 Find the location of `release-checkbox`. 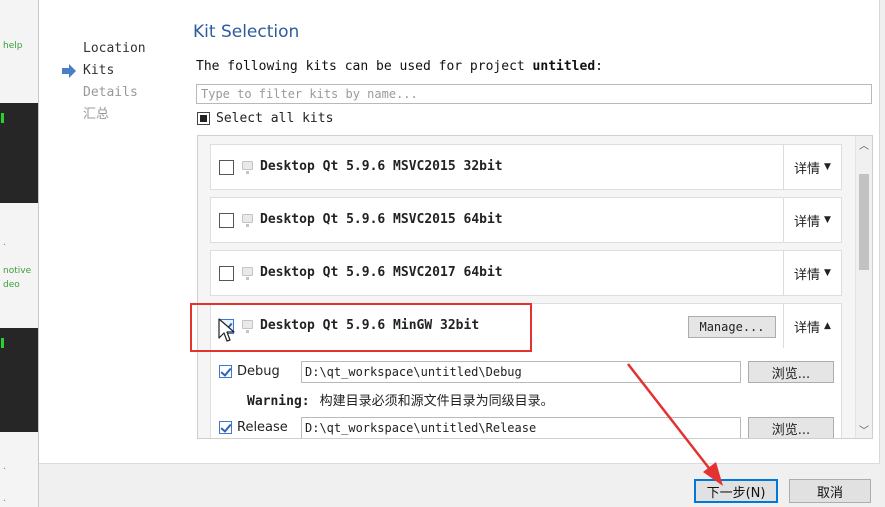

release-checkbox is located at coordinates (225, 427).